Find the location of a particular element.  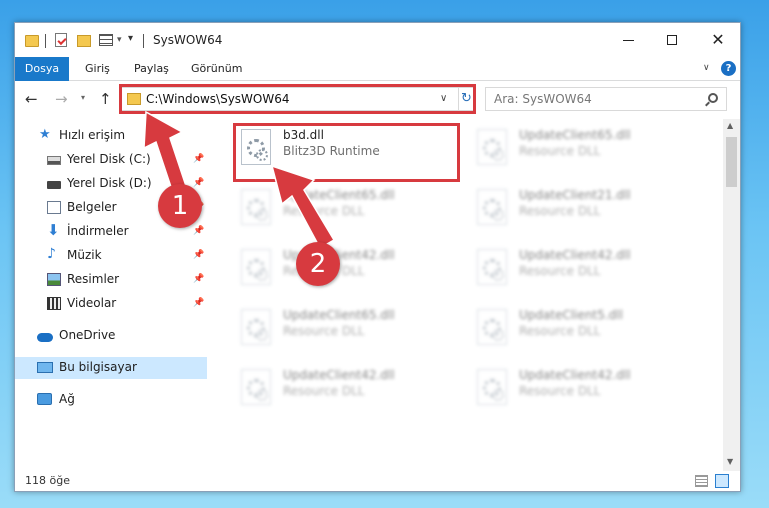

folder-icon is located at coordinates (32, 41).